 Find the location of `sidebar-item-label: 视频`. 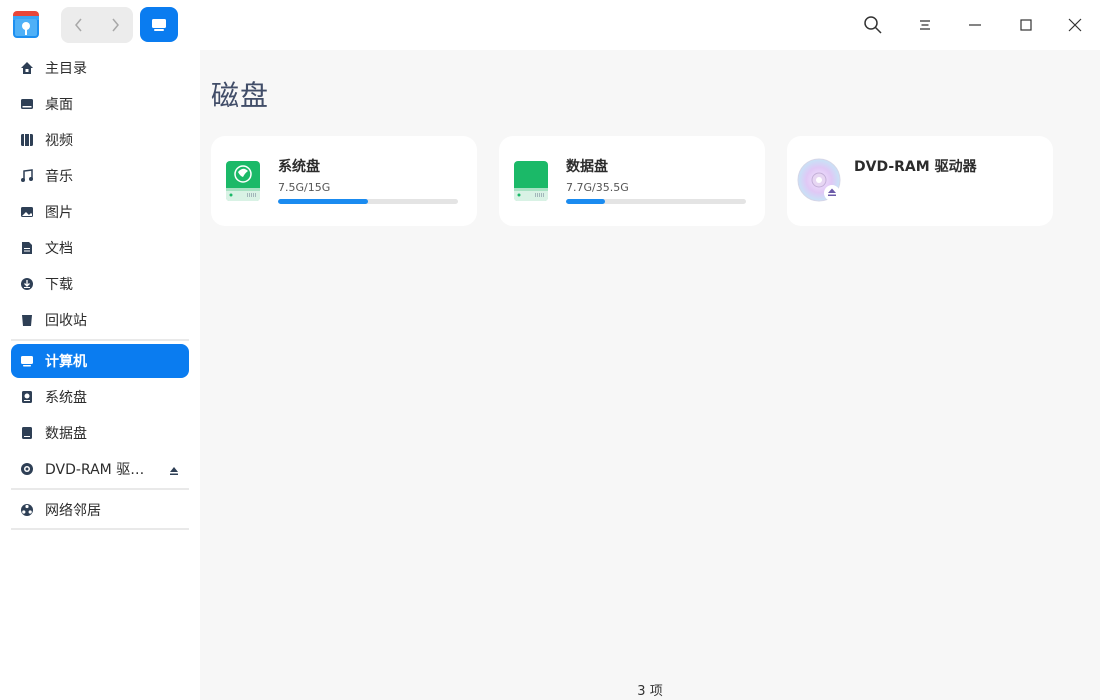

sidebar-item-label: 视频 is located at coordinates (59, 141).